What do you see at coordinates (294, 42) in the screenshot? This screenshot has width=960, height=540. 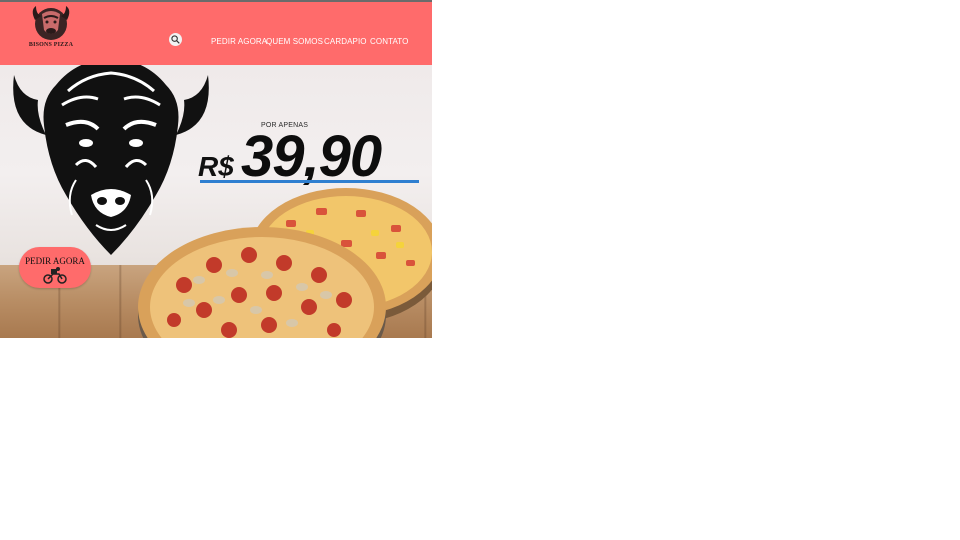 I see `nav-quem-somos: QUEM SOMOS` at bounding box center [294, 42].